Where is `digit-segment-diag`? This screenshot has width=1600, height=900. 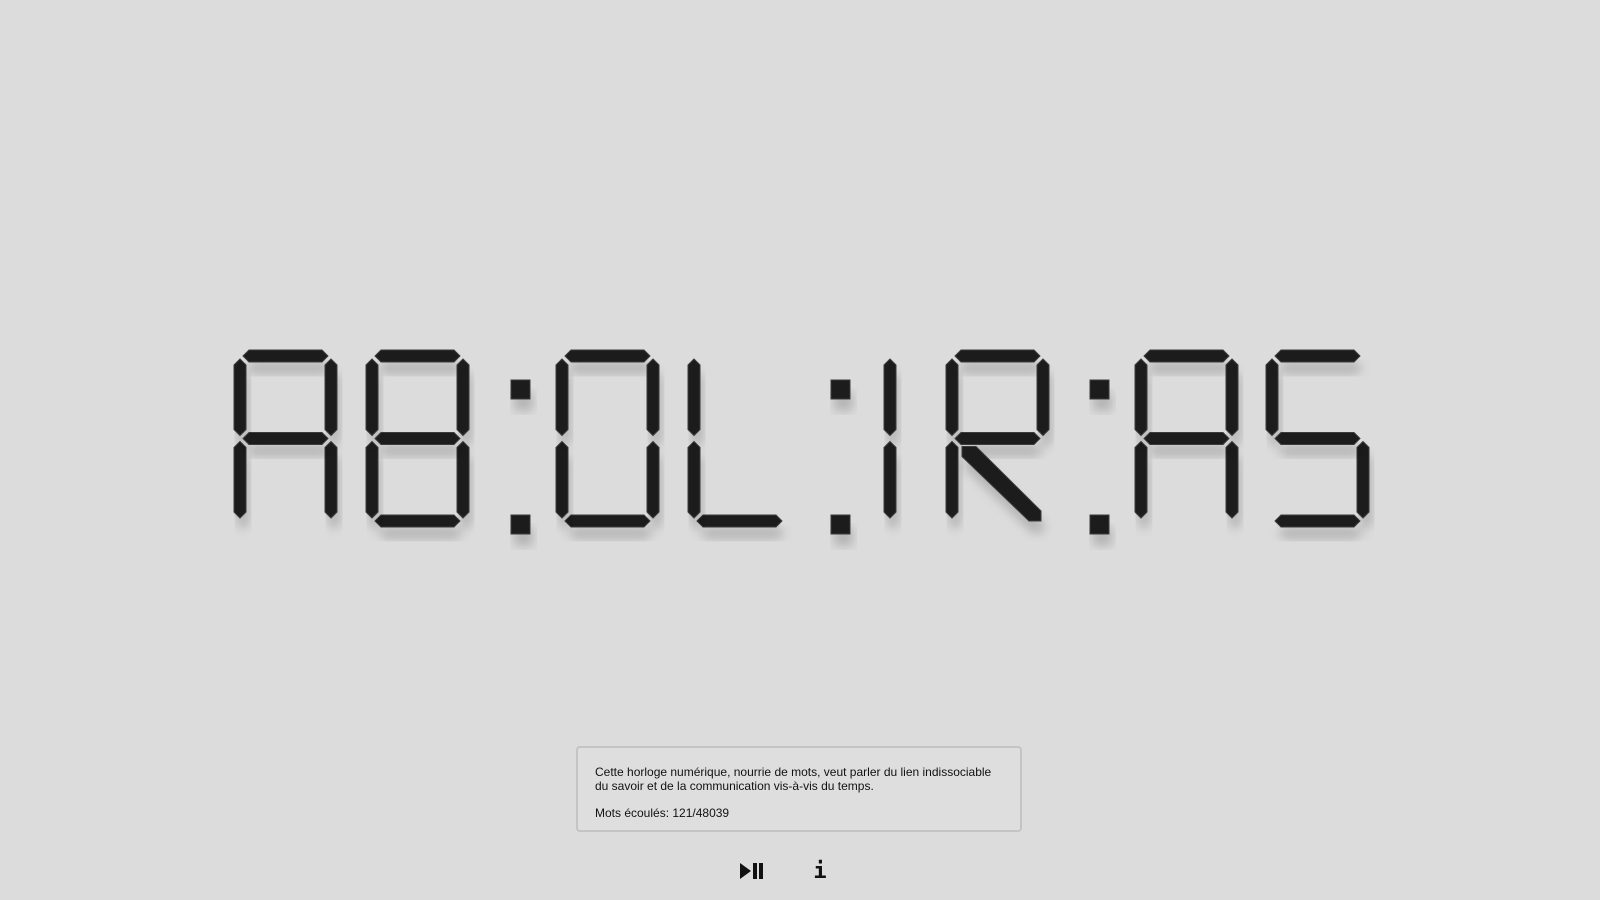
digit-segment-diag is located at coordinates (1001, 484).